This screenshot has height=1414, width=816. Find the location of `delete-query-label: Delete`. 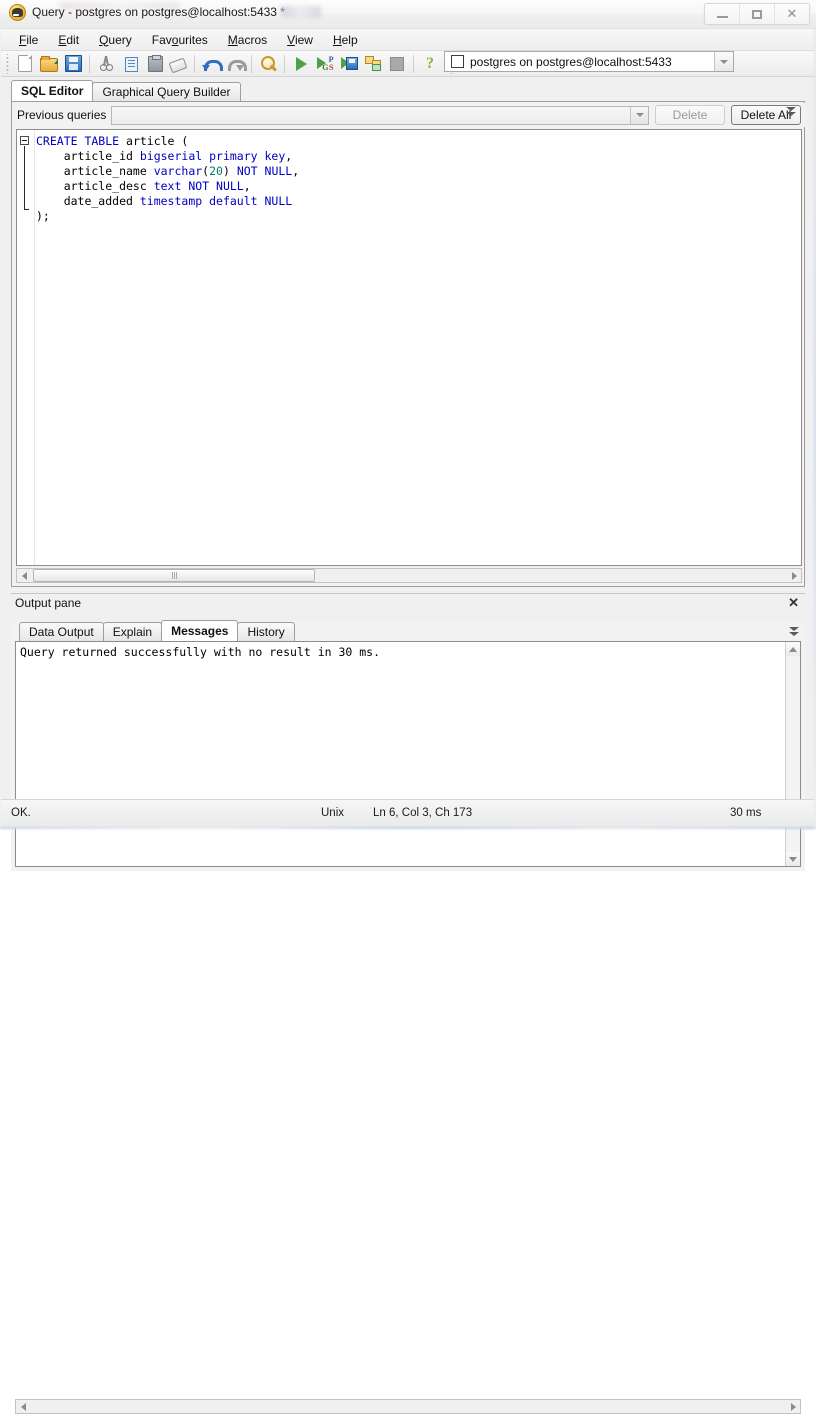

delete-query-label: Delete is located at coordinates (690, 115).